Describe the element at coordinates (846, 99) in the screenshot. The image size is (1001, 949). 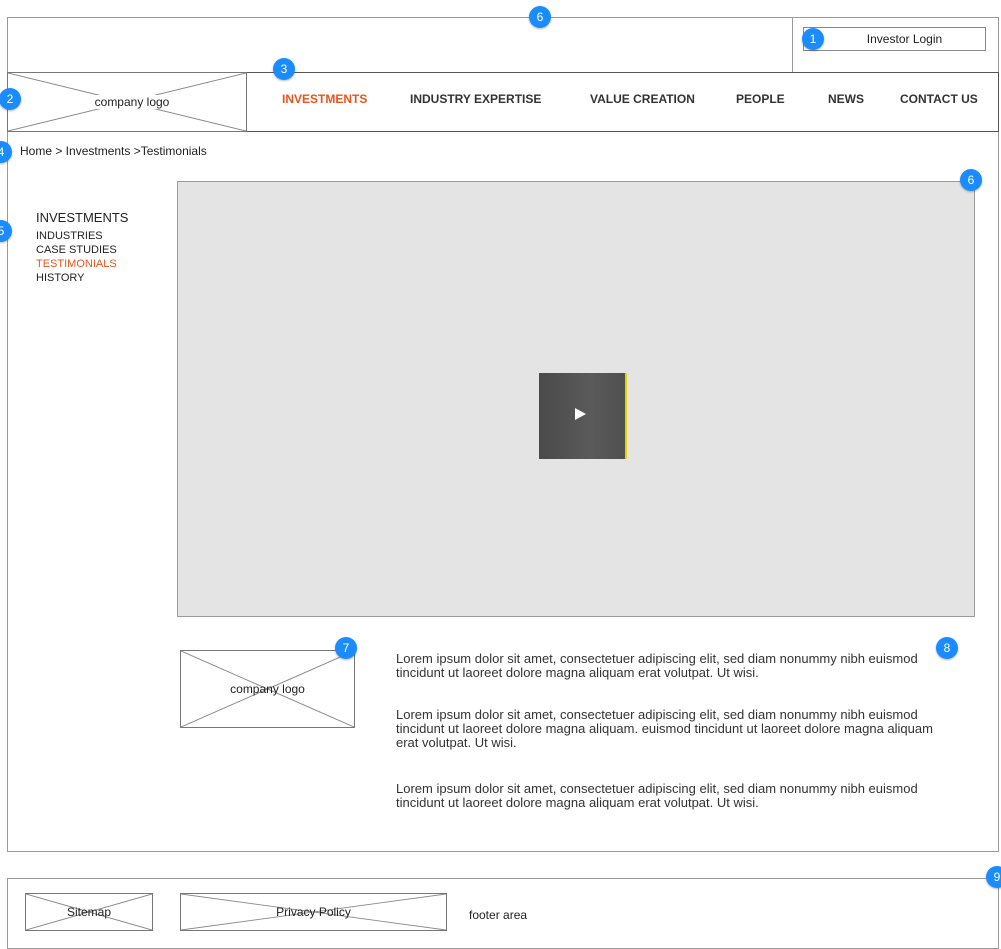
I see `nav-item-news: NEWS` at that location.